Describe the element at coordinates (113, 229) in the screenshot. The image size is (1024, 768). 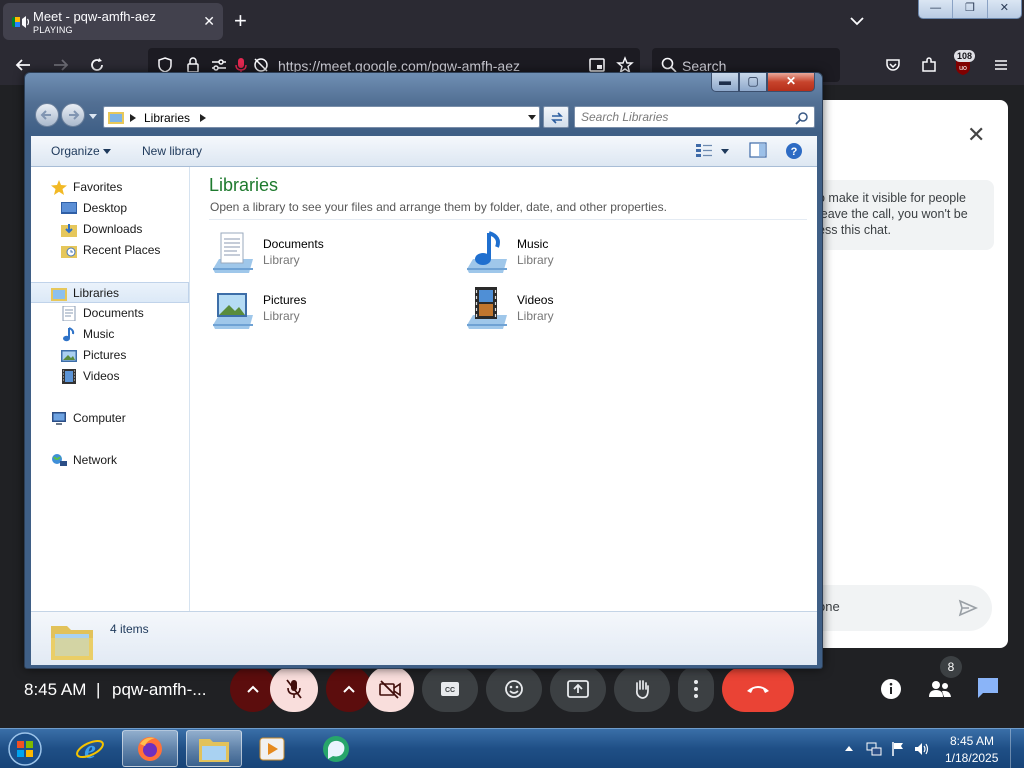
I see `sidebar-item-label: Downloads` at that location.